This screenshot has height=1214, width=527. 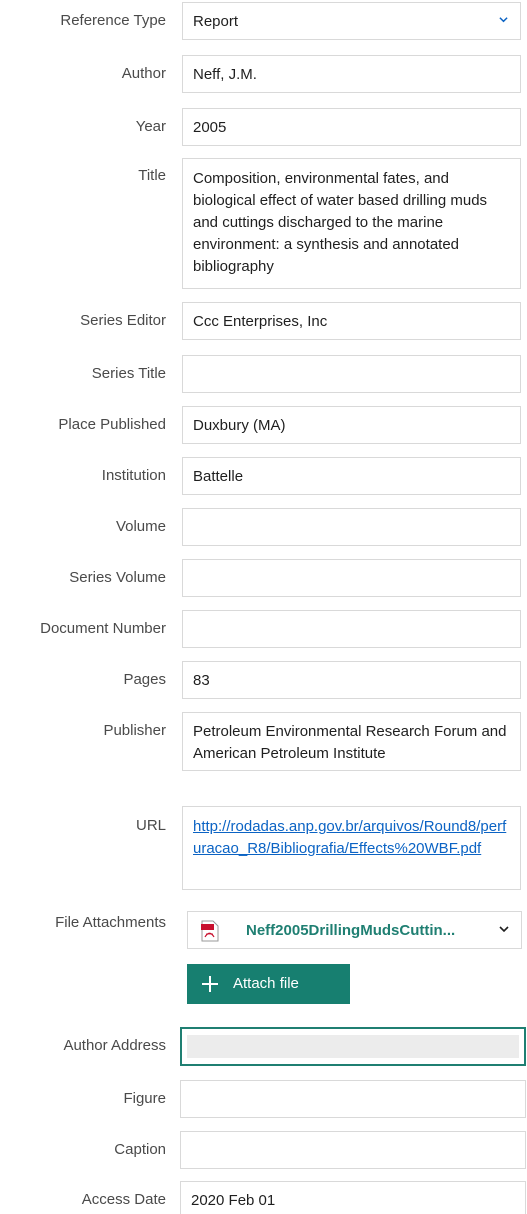 I want to click on place-published-field: Duxbury (MA), so click(x=351, y=425).